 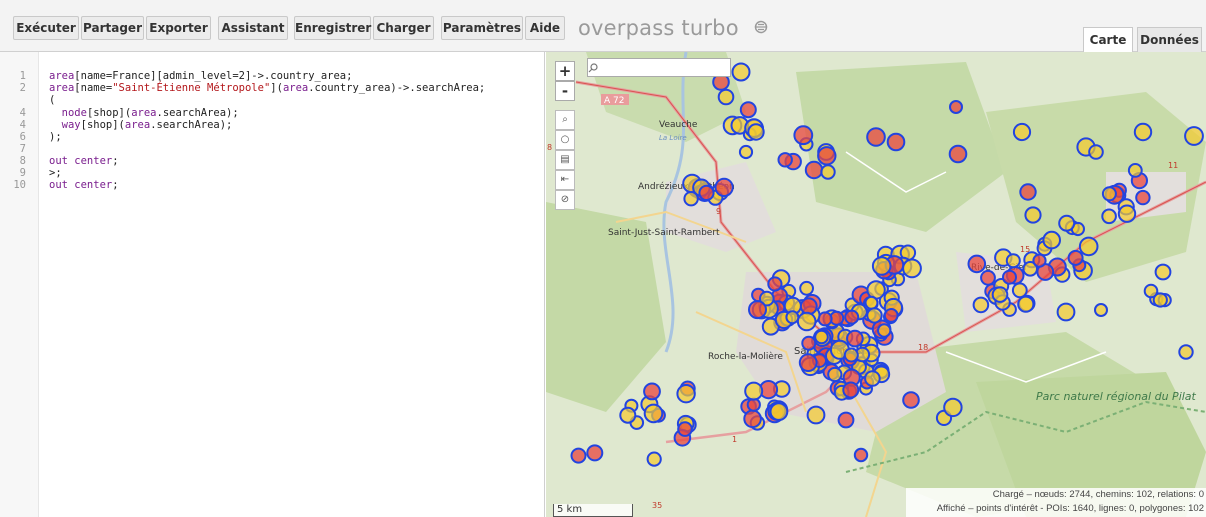 What do you see at coordinates (178, 28) in the screenshot?
I see `export-button: Exporter` at bounding box center [178, 28].